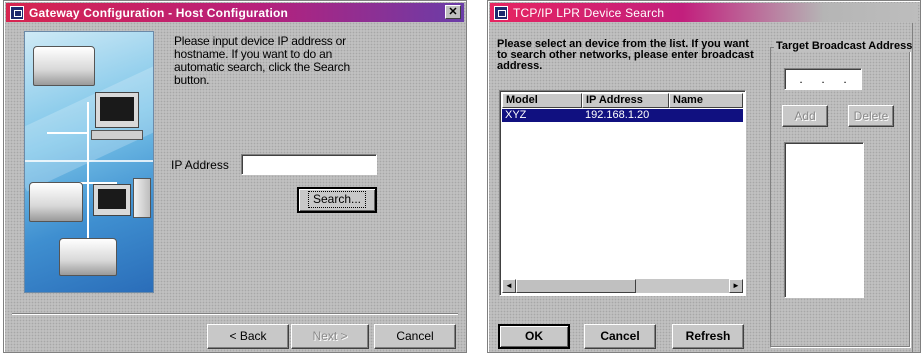 The image size is (921, 353). I want to click on device-row: XYZ 192.168.1.20, so click(622, 115).